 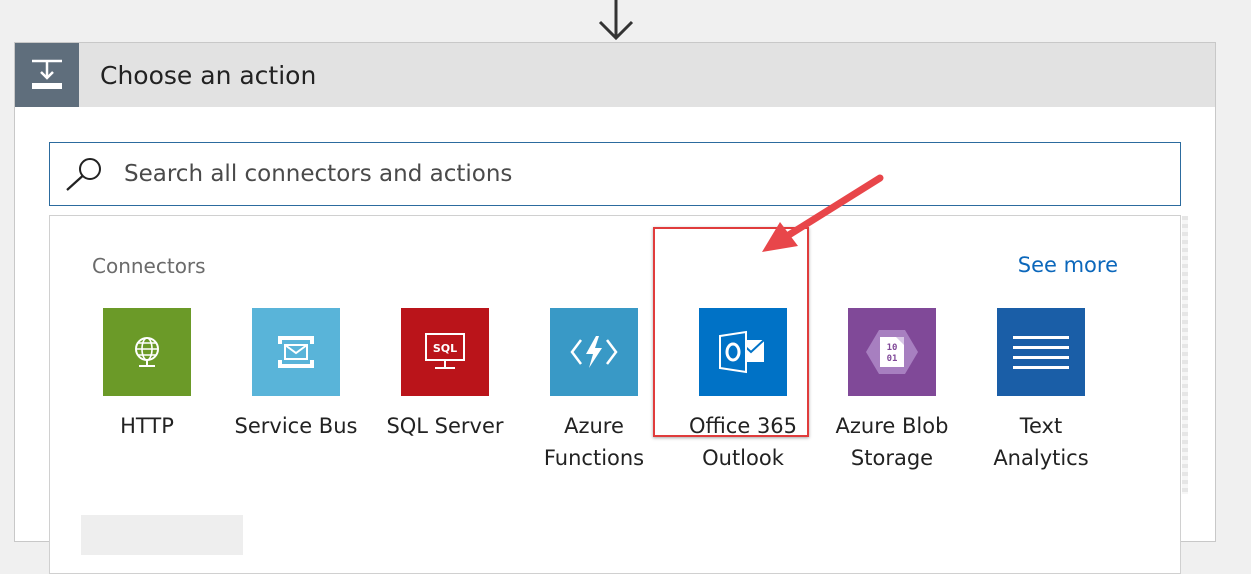 I want to click on connector-label: Service Bus, so click(x=296, y=426).